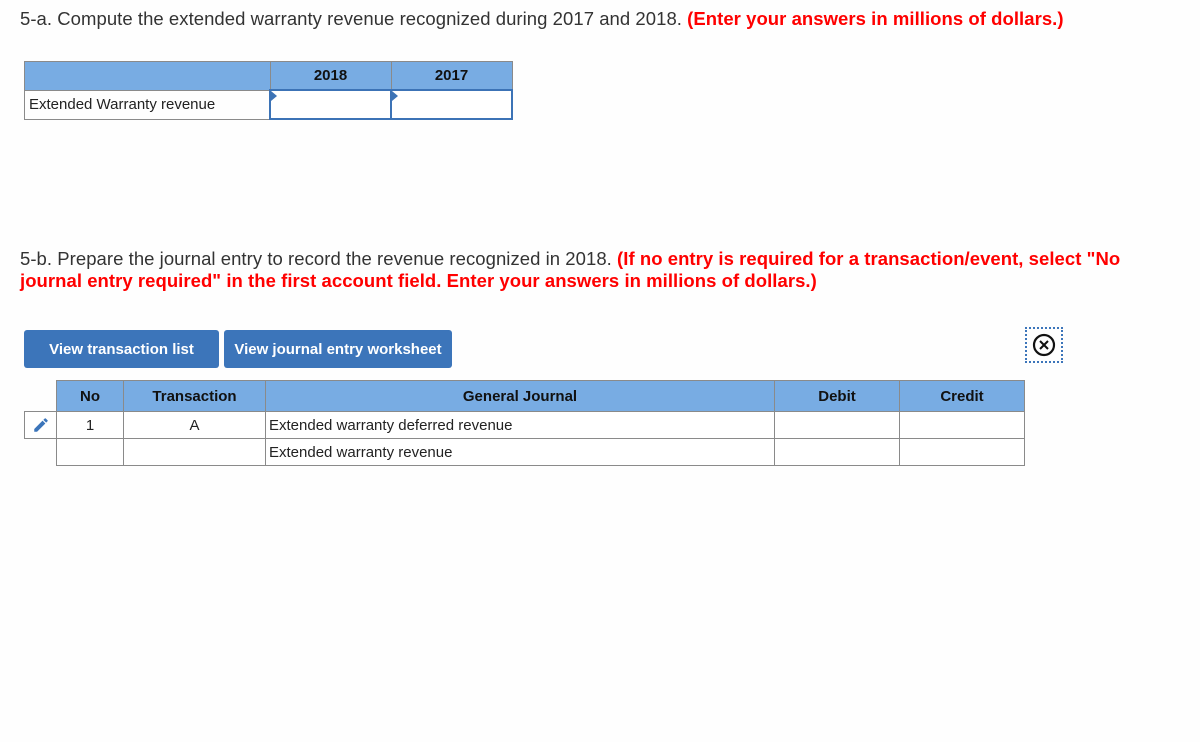 This screenshot has width=1200, height=742. Describe the element at coordinates (962, 396) in the screenshot. I see `header-credit: Credit` at that location.